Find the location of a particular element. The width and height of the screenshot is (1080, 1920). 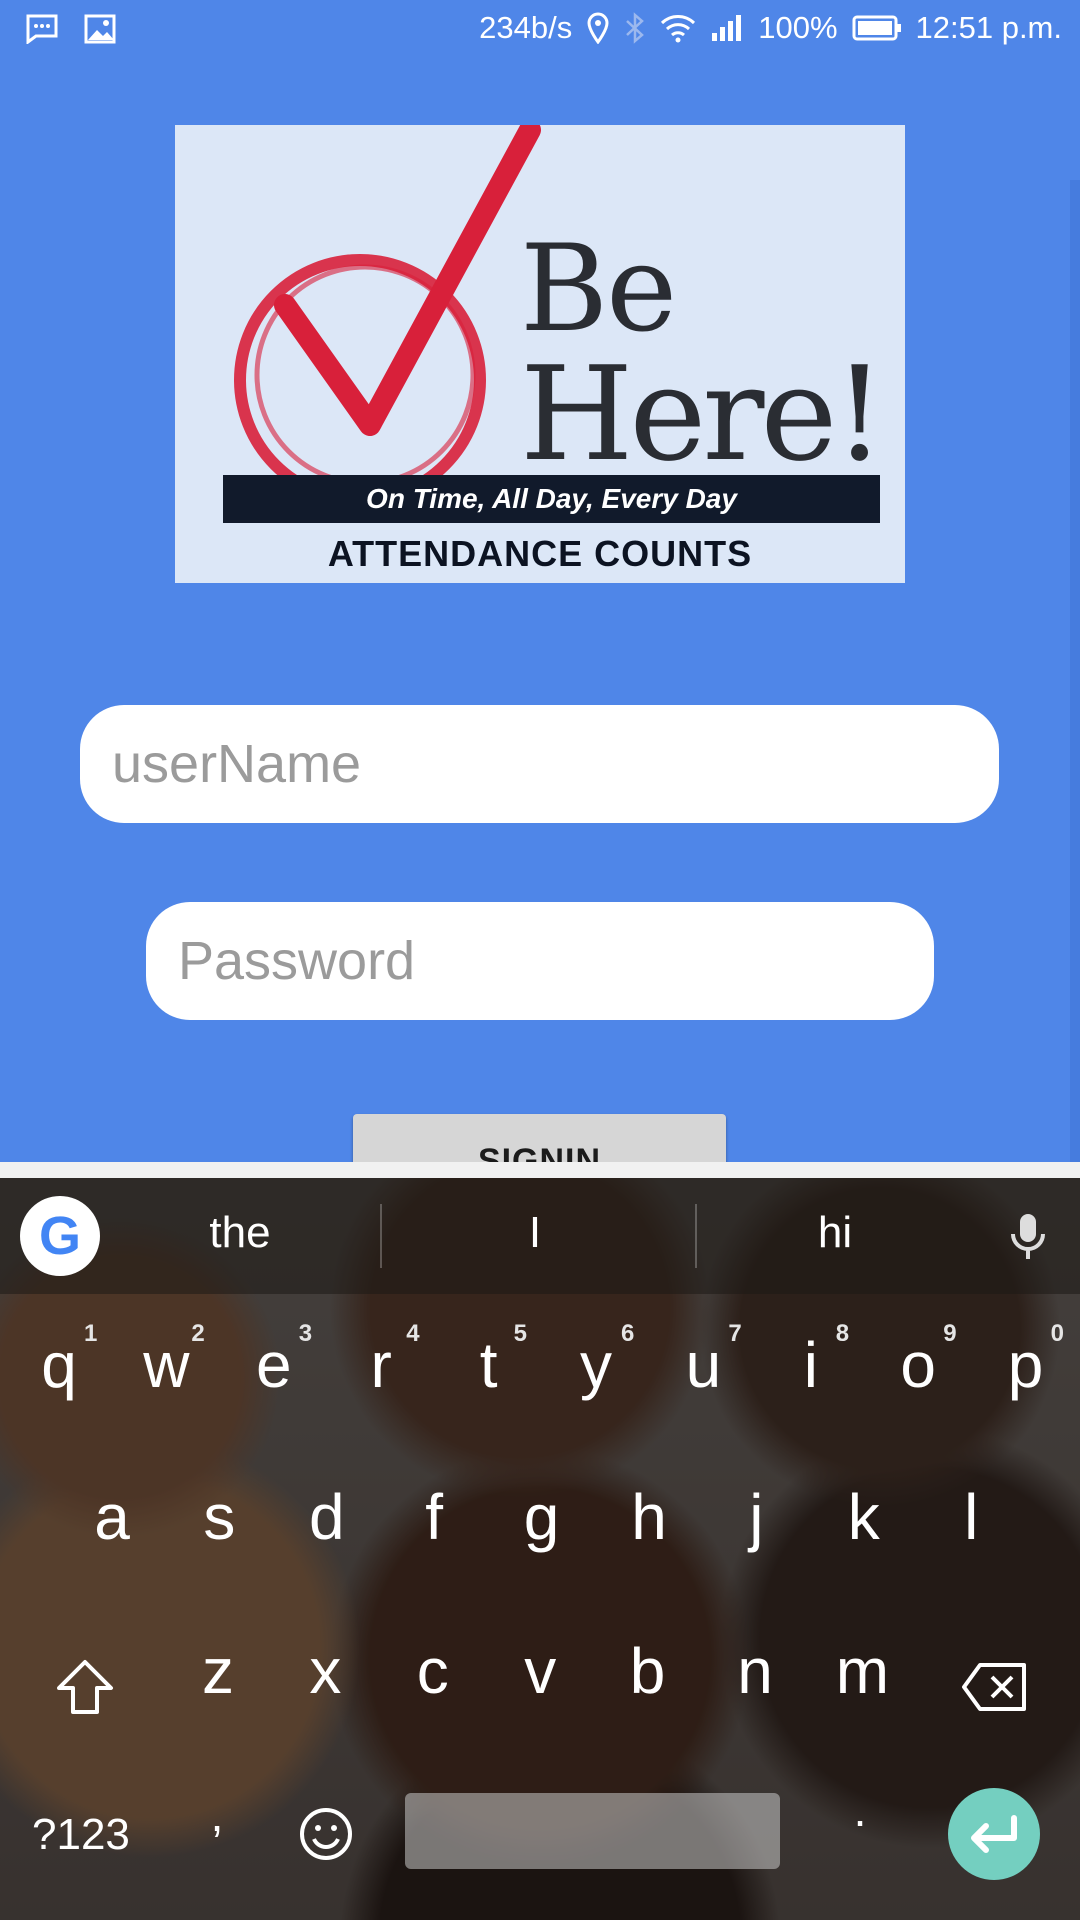

key-c: c is located at coordinates (433, 1671).